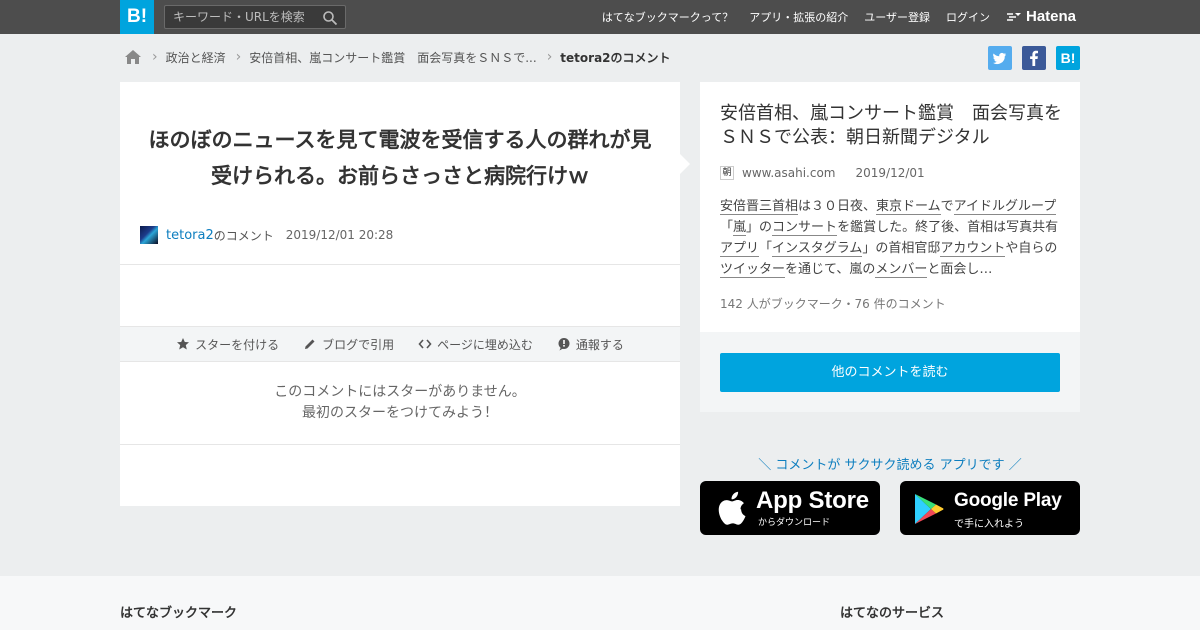  I want to click on read-more-button: 他のコメントを読む, so click(890, 372).